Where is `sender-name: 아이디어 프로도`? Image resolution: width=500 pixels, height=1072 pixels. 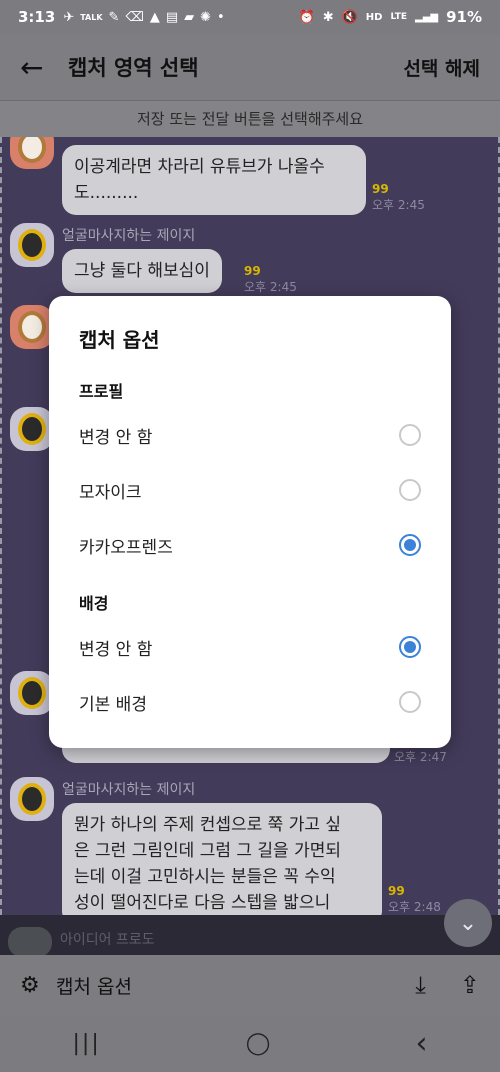 sender-name: 아이디어 프로도 is located at coordinates (107, 940).